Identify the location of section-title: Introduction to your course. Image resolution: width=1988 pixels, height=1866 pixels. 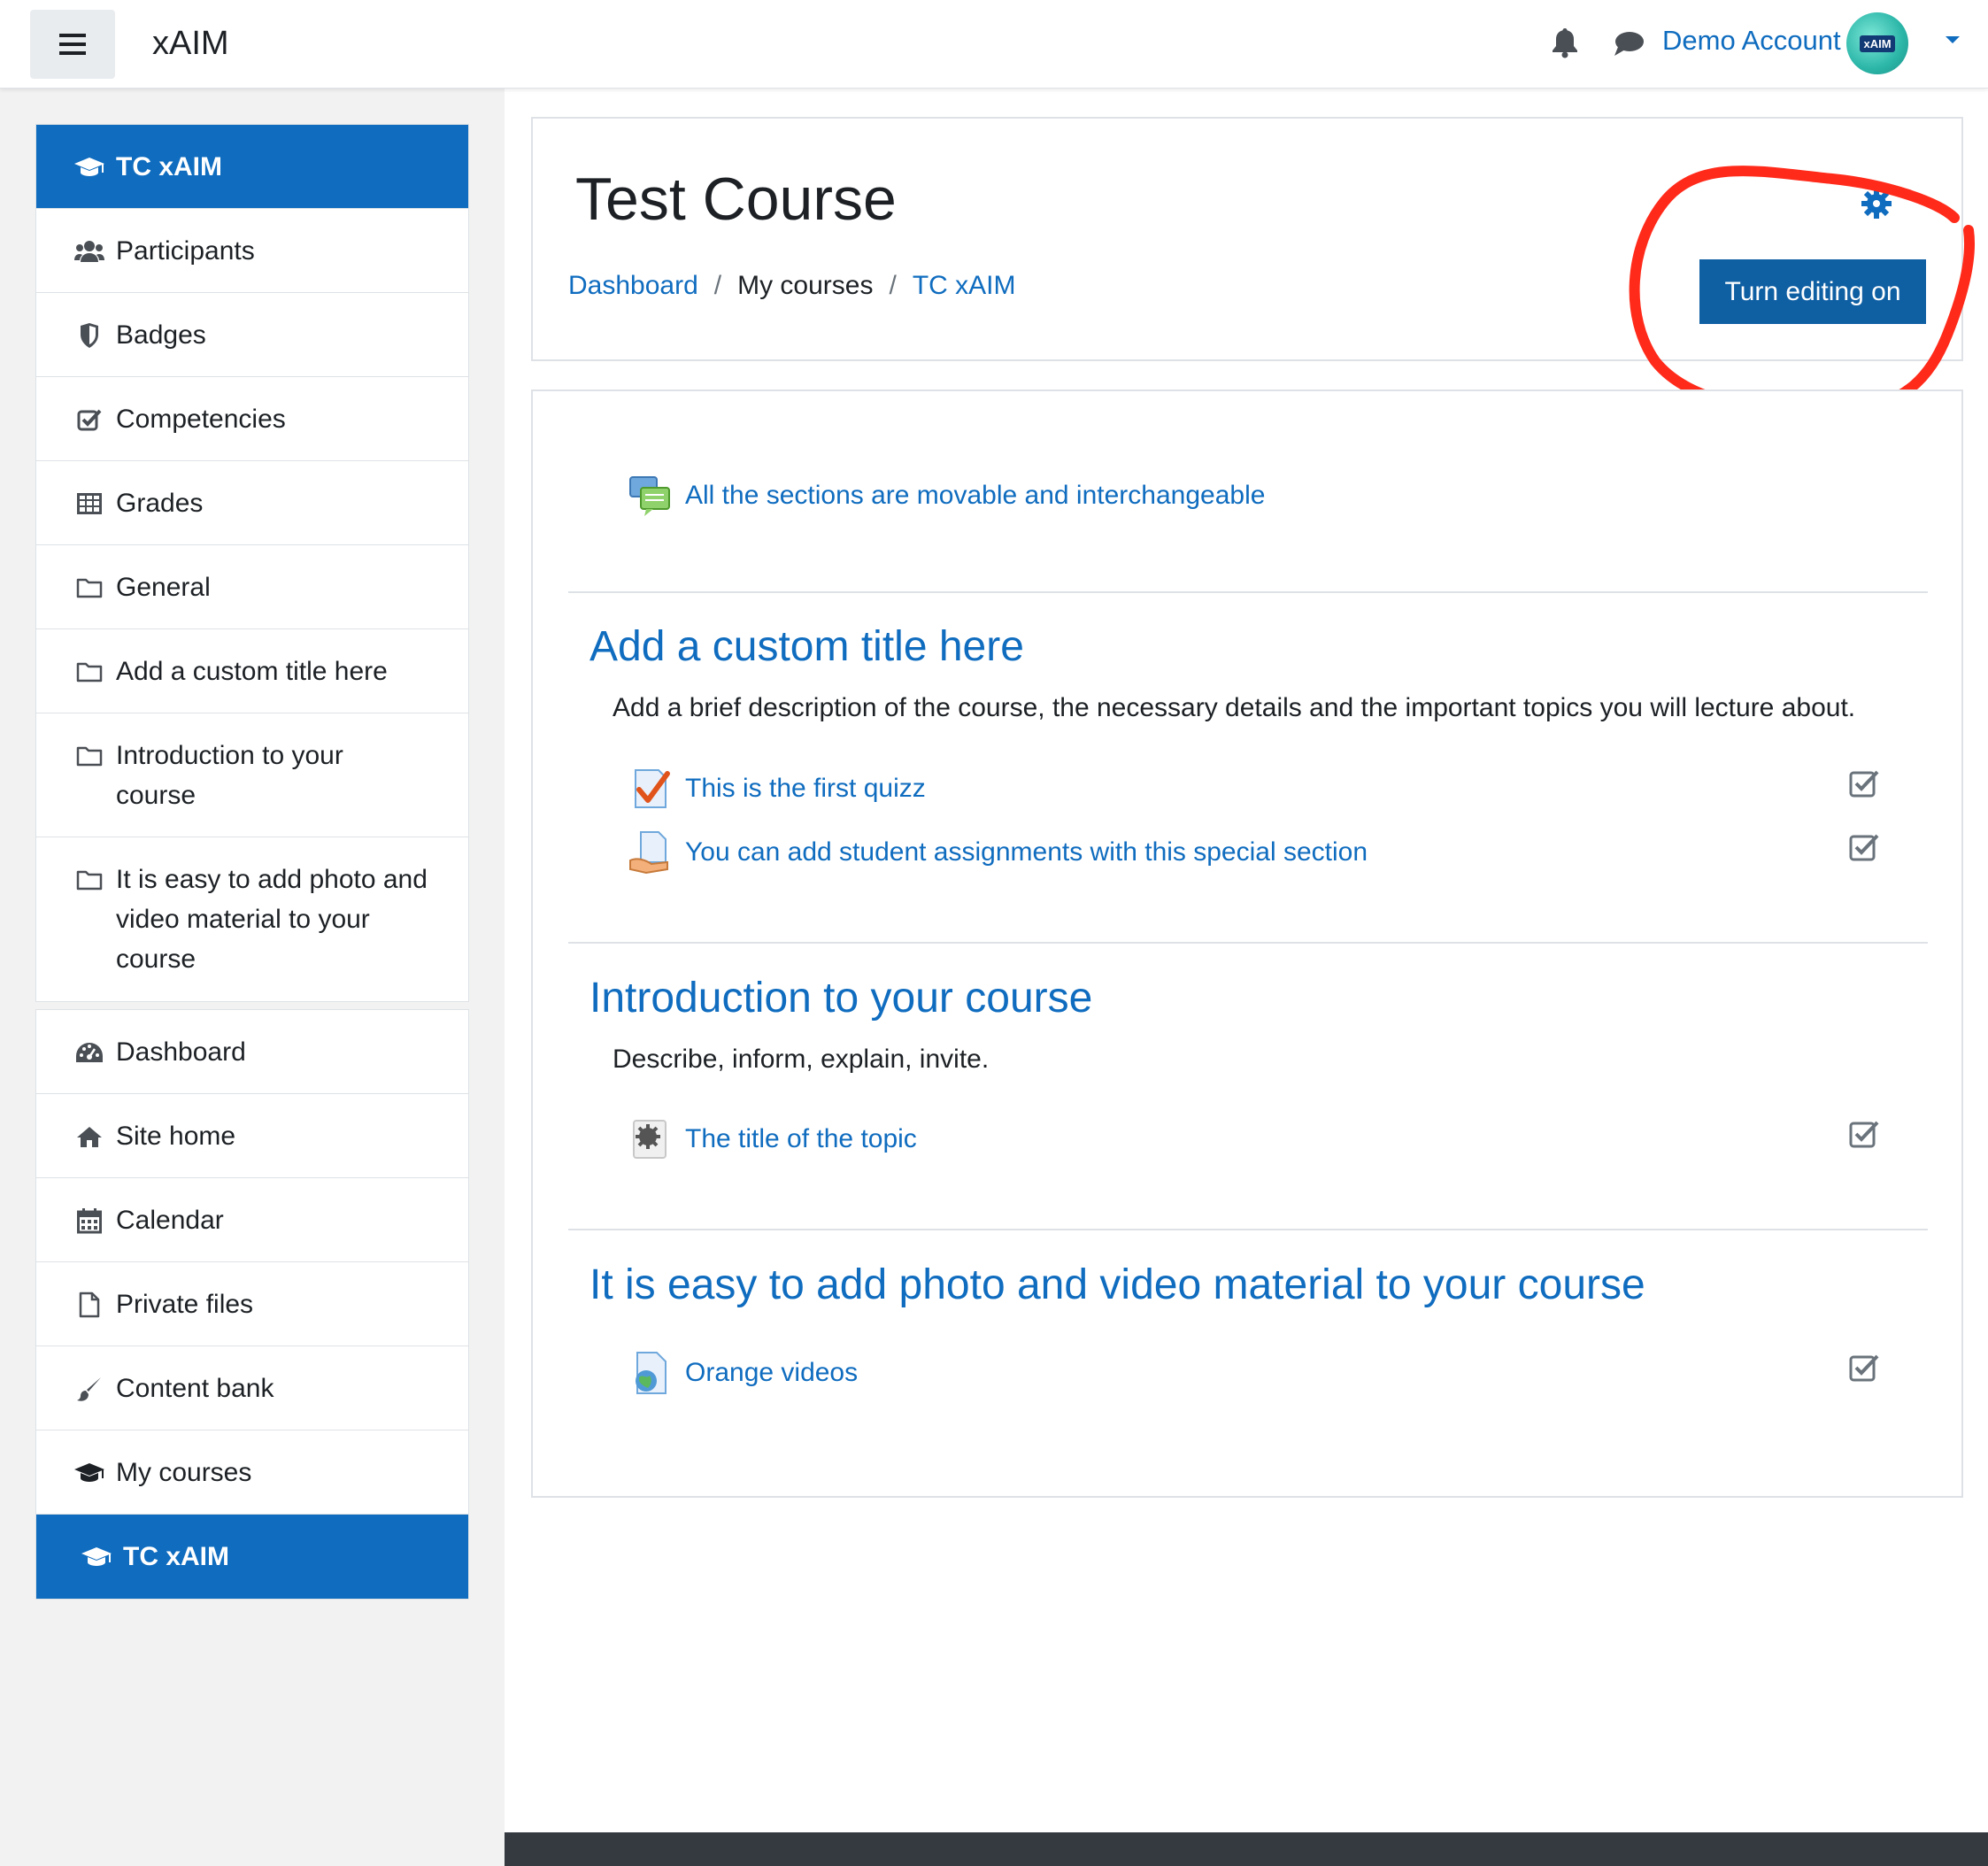
(840, 998).